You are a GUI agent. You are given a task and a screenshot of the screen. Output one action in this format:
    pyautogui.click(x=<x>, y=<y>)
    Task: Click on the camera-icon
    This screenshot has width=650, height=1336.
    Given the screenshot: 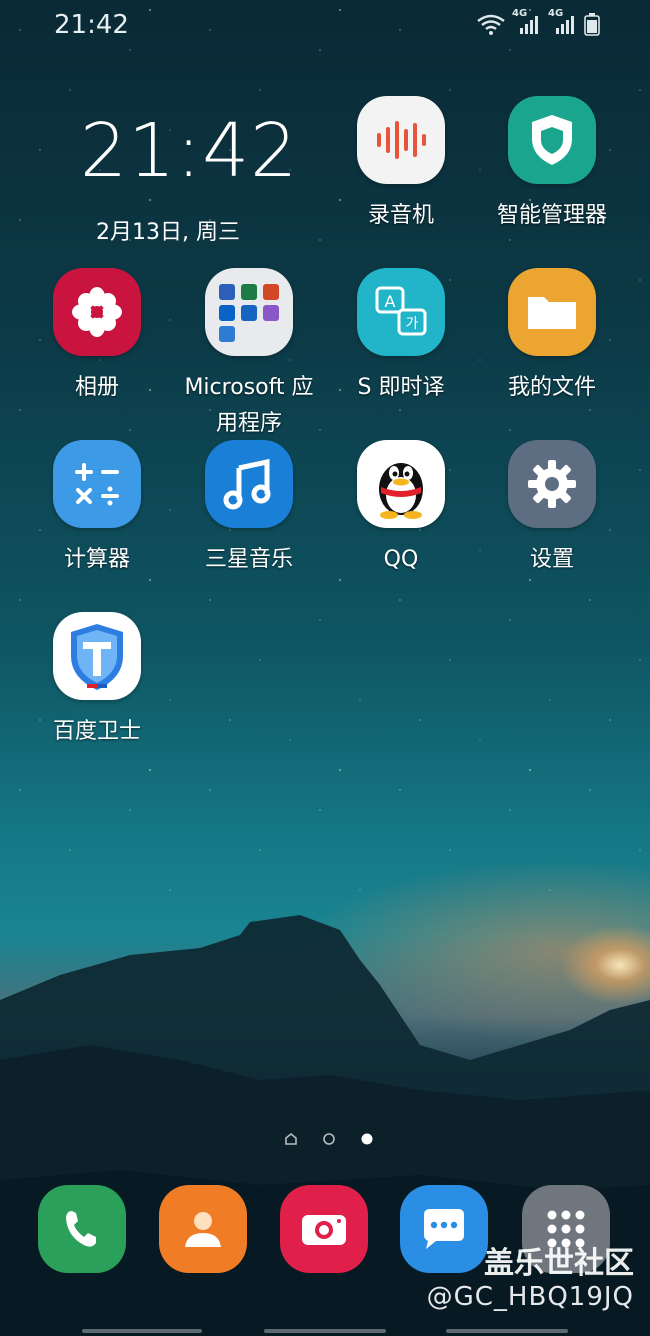 What is the action you would take?
    pyautogui.click(x=324, y=1230)
    